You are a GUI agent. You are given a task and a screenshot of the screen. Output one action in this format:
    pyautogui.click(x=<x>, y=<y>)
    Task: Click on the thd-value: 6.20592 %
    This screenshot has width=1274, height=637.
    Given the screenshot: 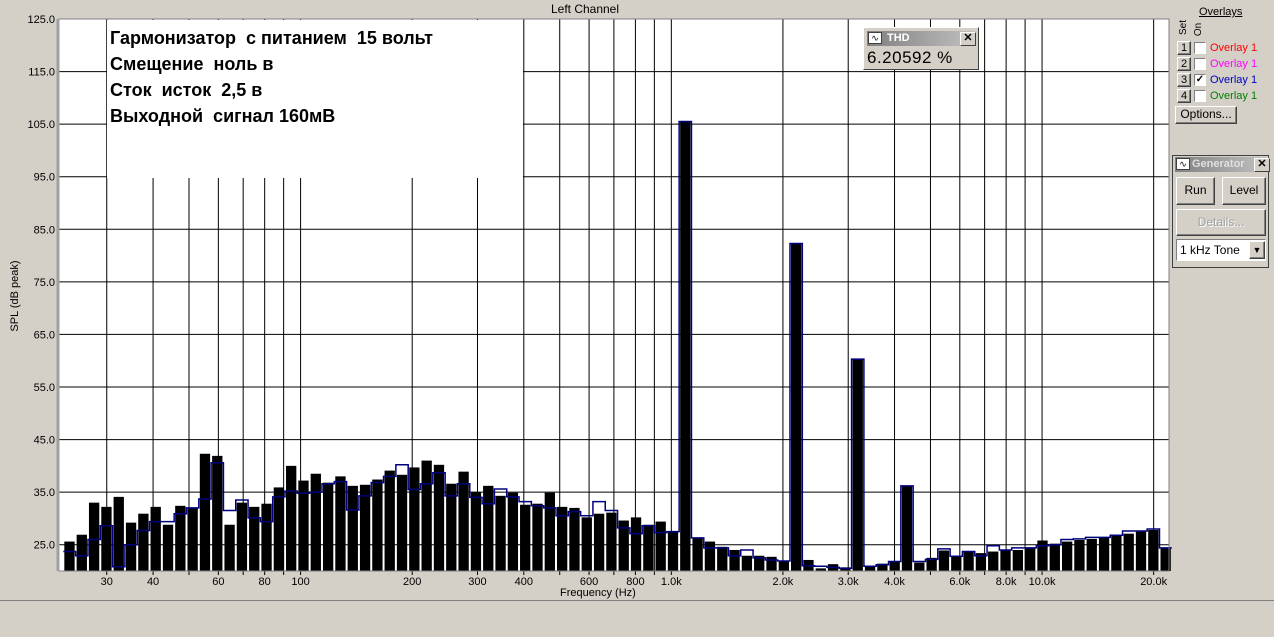 What is the action you would take?
    pyautogui.click(x=910, y=57)
    